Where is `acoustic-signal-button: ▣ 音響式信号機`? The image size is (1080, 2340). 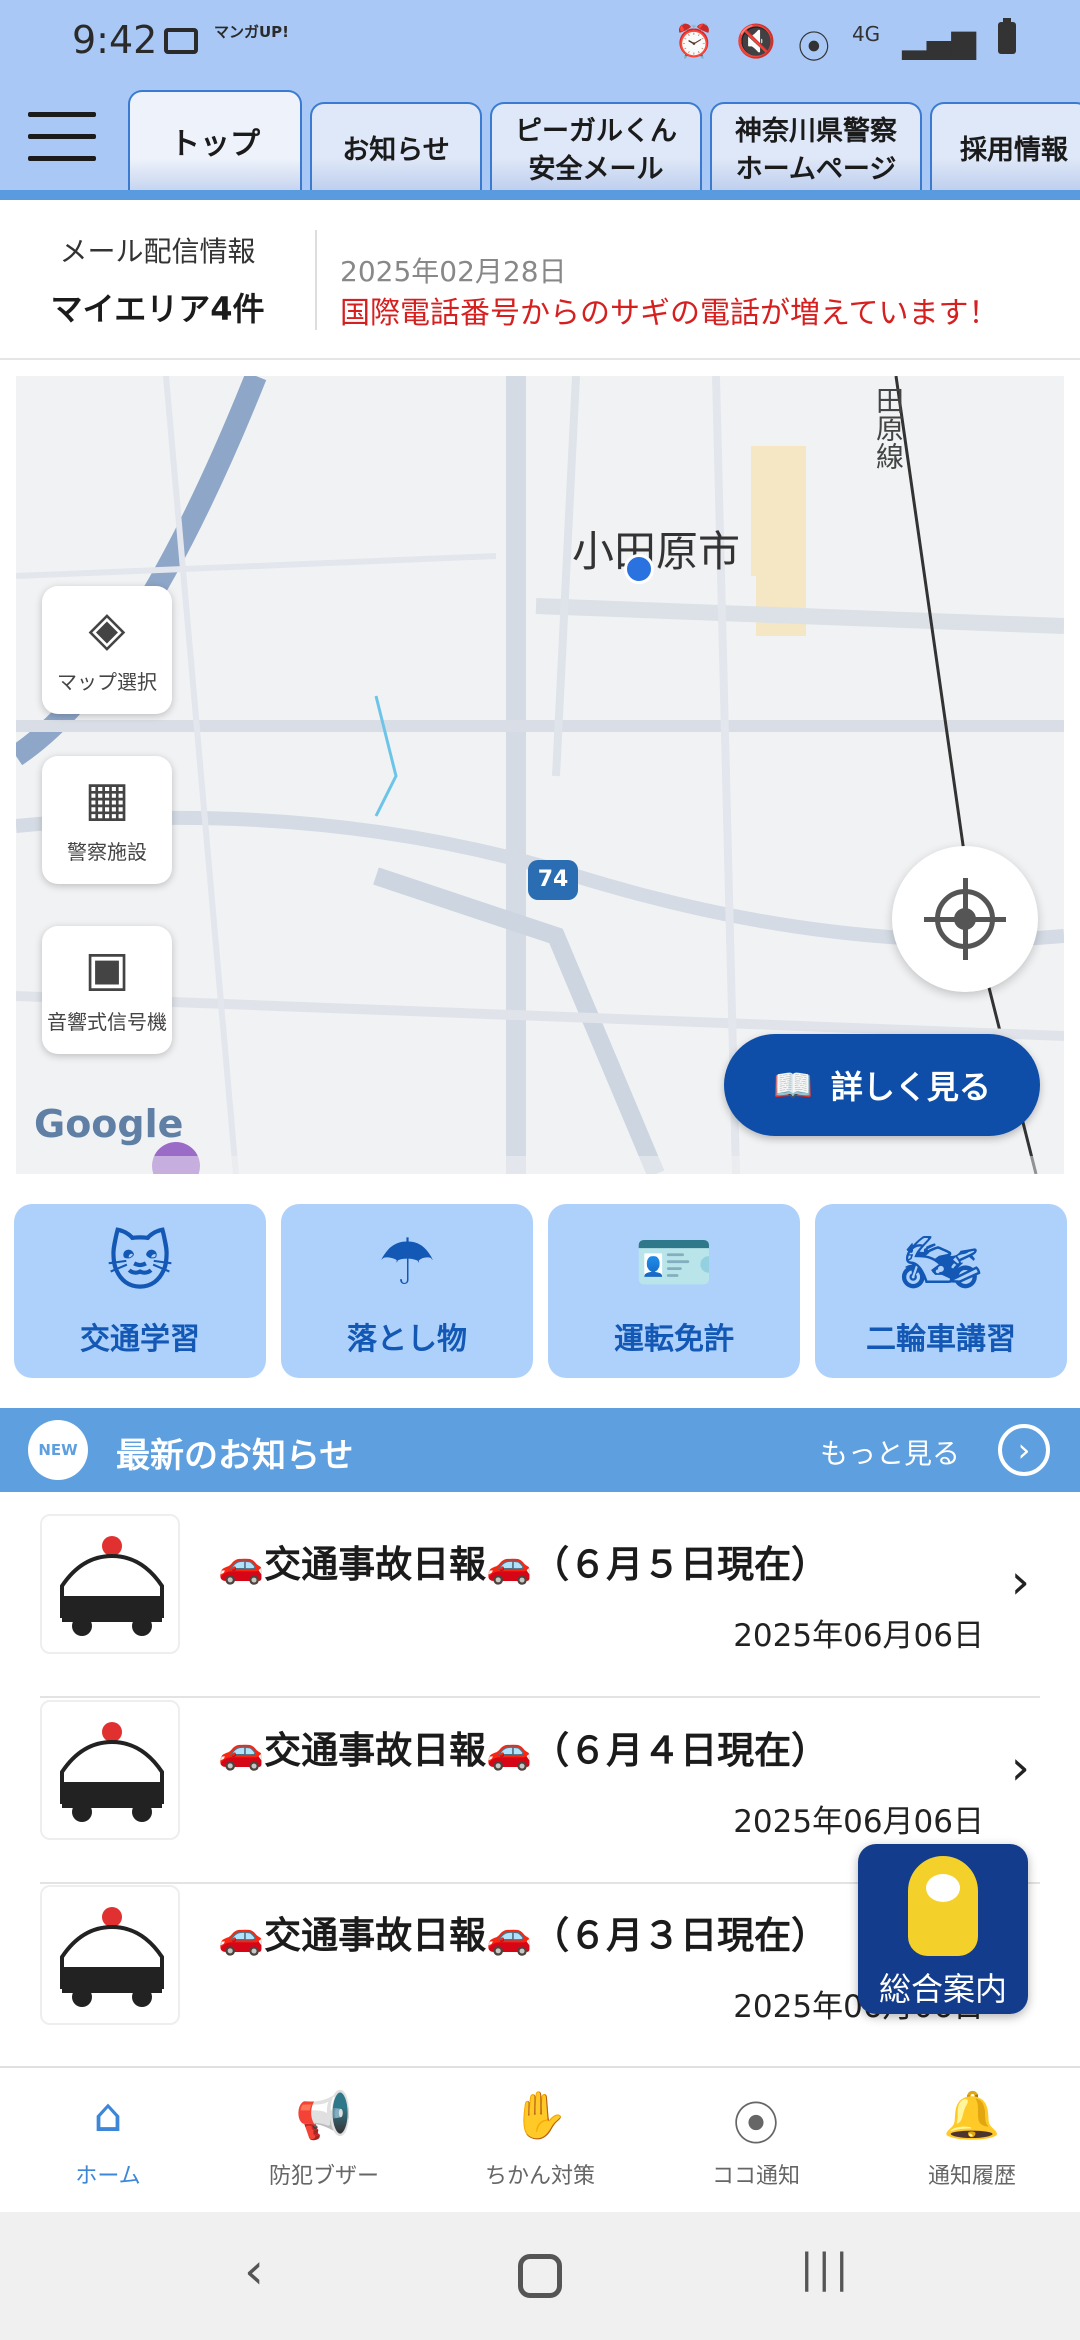 acoustic-signal-button: ▣ 音響式信号機 is located at coordinates (107, 990).